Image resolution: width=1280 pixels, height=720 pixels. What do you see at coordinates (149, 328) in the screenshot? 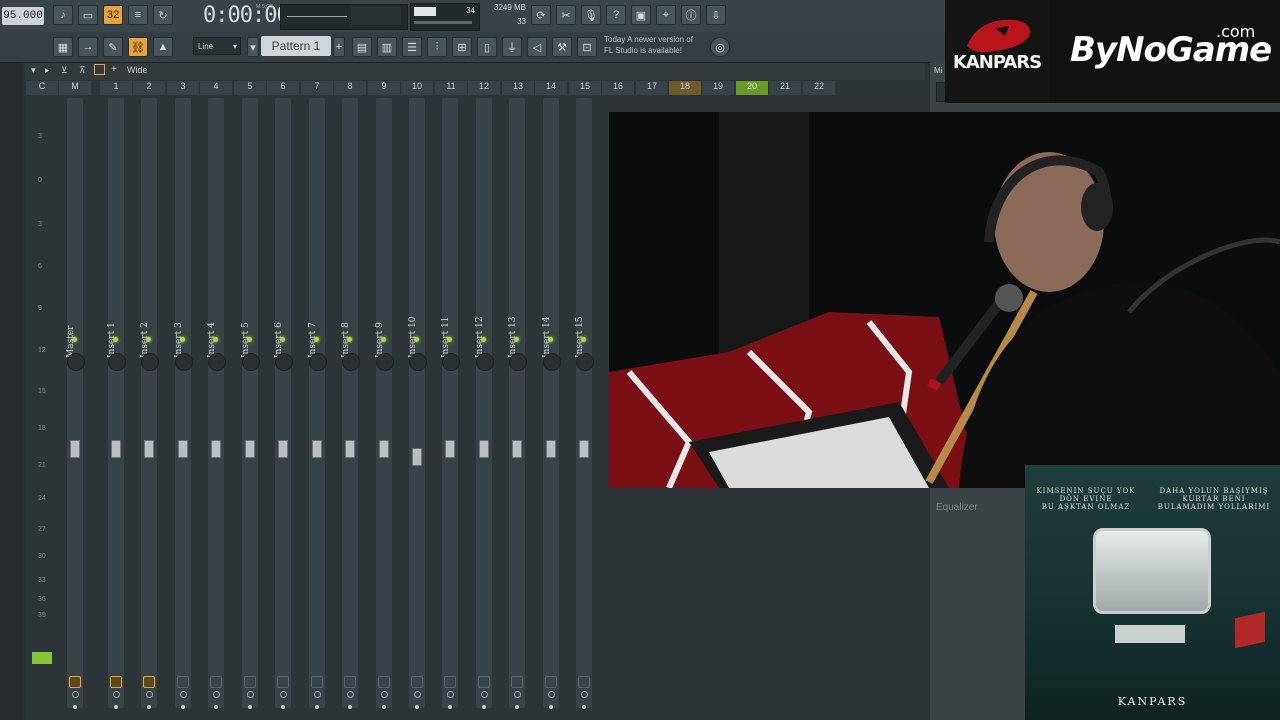
I see `track-name: Insert 2` at bounding box center [149, 328].